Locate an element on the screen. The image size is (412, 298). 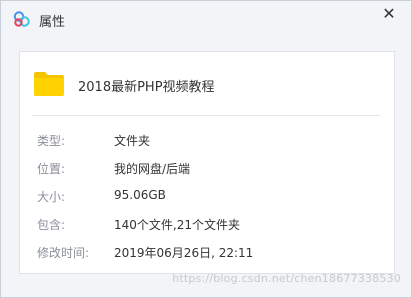
watermark: https://blog.csdn.net/chen18677338530 is located at coordinates (286, 278).